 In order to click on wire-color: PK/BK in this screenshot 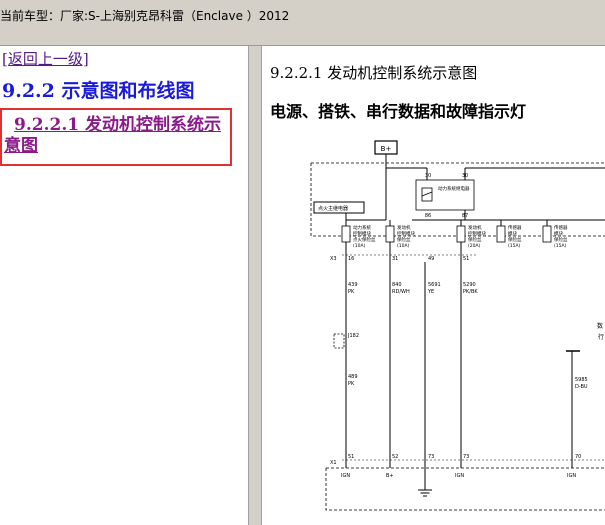, I will do `click(470, 292)`.